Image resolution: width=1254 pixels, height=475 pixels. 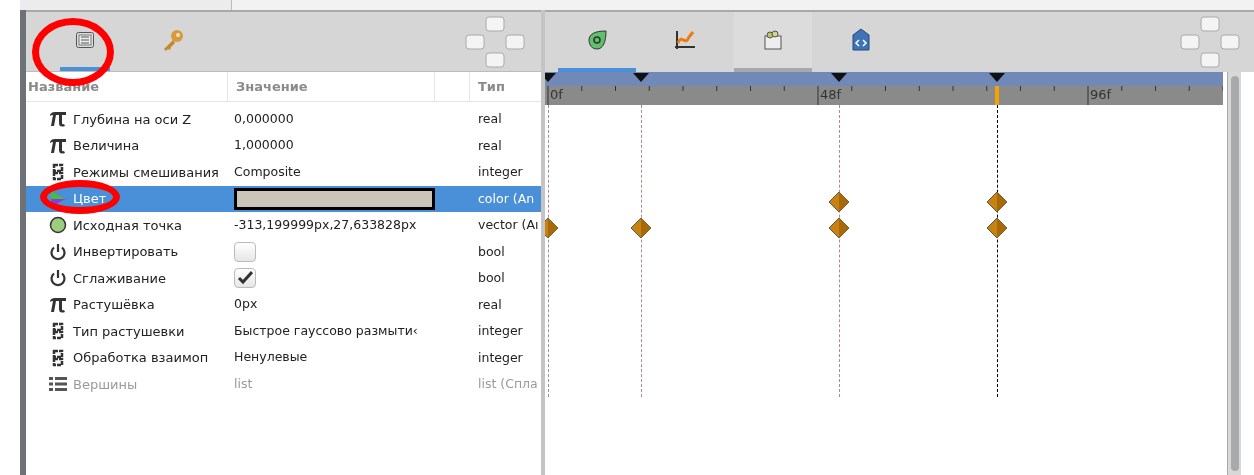 What do you see at coordinates (685, 40) in the screenshot?
I see `curve-graph-icon` at bounding box center [685, 40].